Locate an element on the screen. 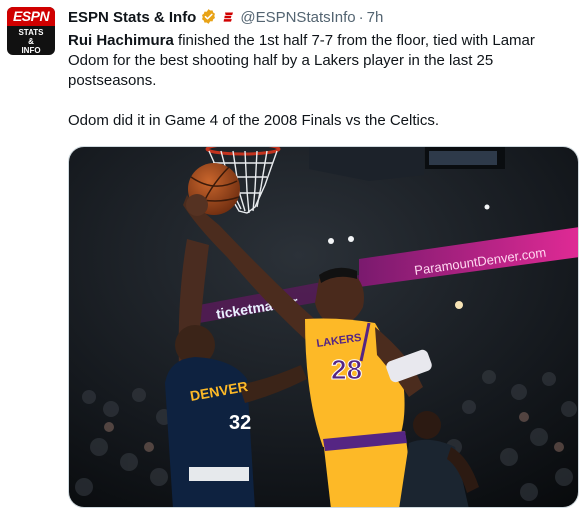 This screenshot has width=587, height=516. jersey-lakers-number: 28 is located at coordinates (346, 369).